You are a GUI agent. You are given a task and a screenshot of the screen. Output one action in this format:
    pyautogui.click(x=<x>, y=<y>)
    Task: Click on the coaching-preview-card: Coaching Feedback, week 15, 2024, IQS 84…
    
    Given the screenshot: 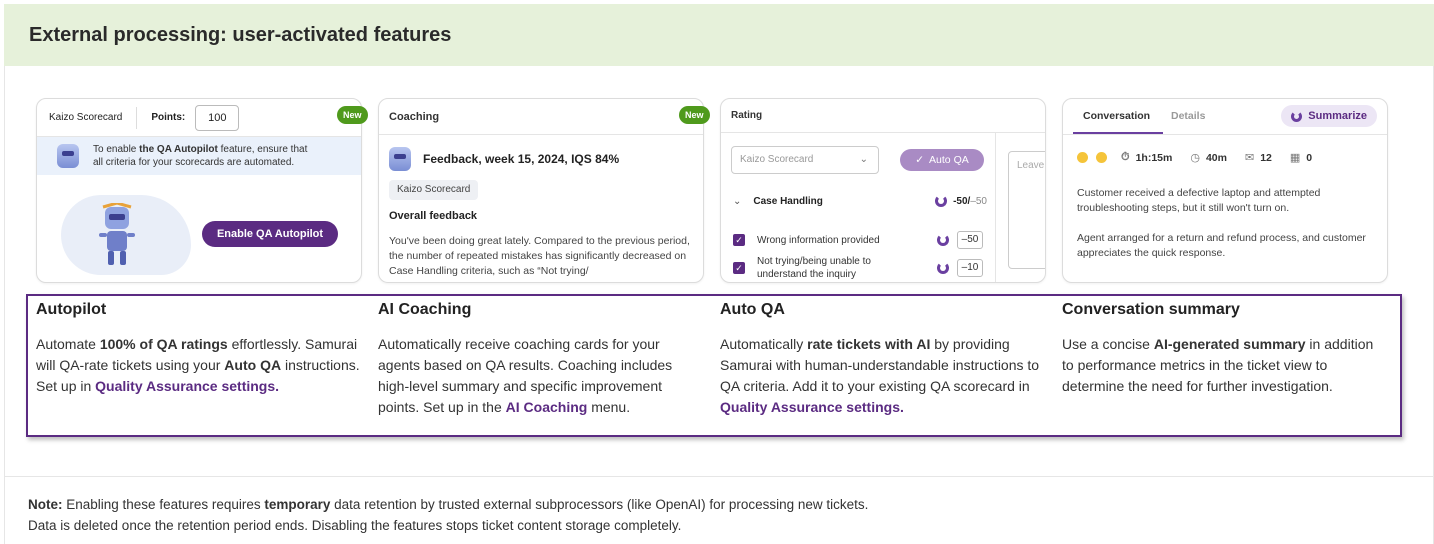 What is the action you would take?
    pyautogui.click(x=541, y=190)
    